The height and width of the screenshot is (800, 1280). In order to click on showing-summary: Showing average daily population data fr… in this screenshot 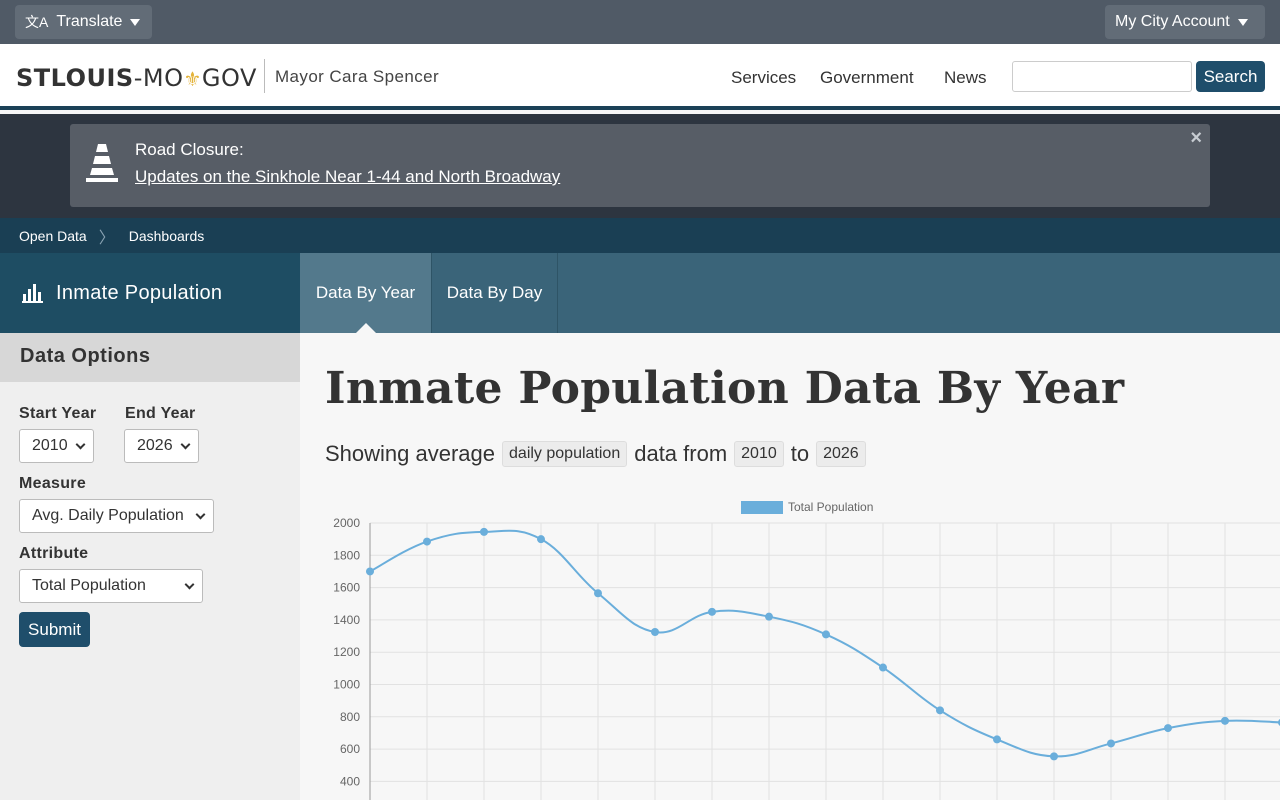, I will do `click(595, 454)`.